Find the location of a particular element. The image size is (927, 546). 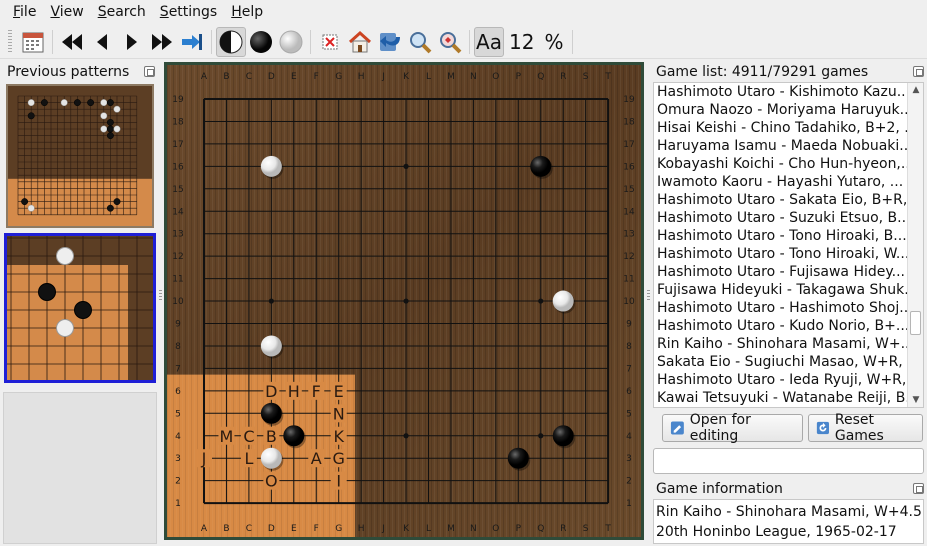

left-splitter-handle is located at coordinates (160, 296).